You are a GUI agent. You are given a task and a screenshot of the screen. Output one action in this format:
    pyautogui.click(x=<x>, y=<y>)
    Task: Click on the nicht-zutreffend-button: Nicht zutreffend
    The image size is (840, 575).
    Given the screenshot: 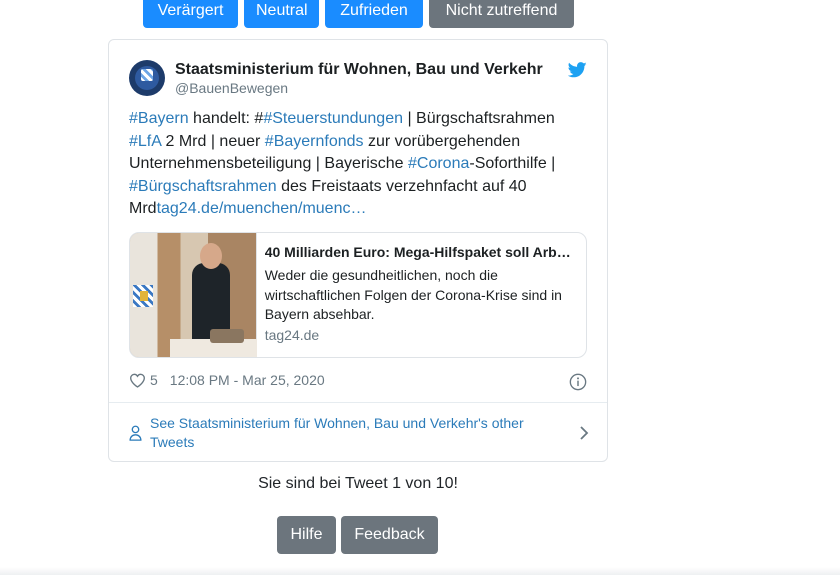 What is the action you would take?
    pyautogui.click(x=501, y=14)
    